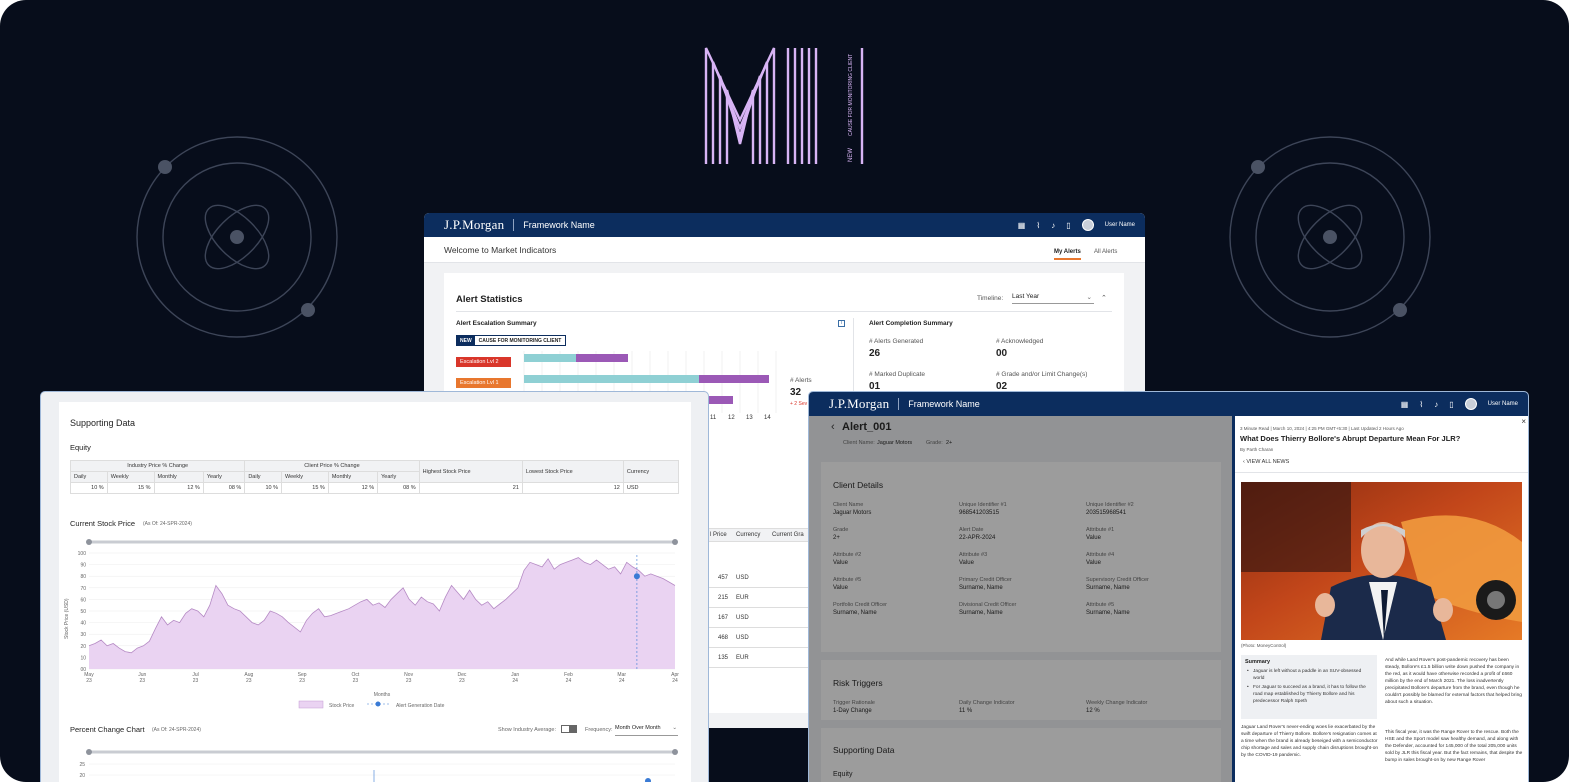 This screenshot has width=1569, height=782. What do you see at coordinates (723, 638) in the screenshot?
I see `table-cell: 468` at bounding box center [723, 638].